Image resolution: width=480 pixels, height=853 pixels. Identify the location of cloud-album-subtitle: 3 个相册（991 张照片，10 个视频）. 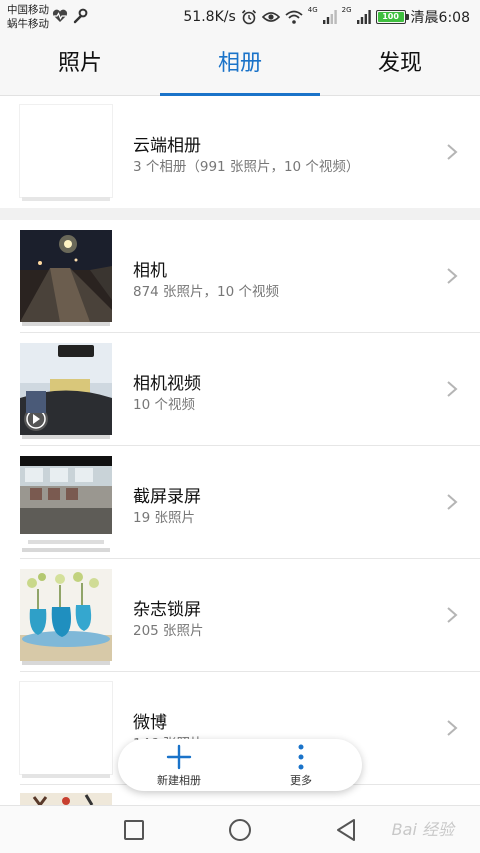
(246, 167).